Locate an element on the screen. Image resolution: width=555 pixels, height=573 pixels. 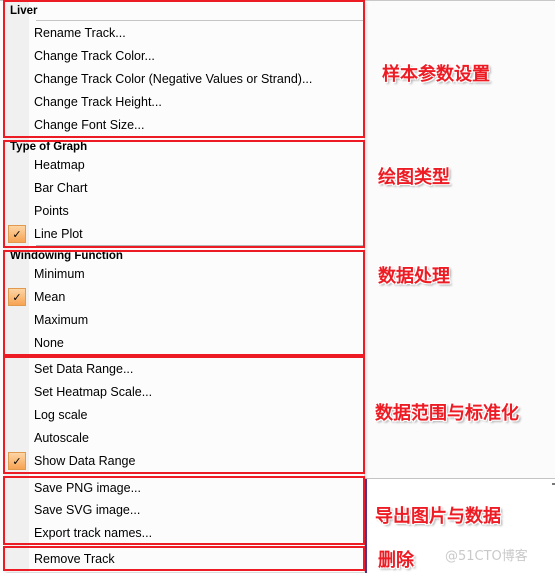
annotation-label-delete: 删除 is located at coordinates (396, 560).